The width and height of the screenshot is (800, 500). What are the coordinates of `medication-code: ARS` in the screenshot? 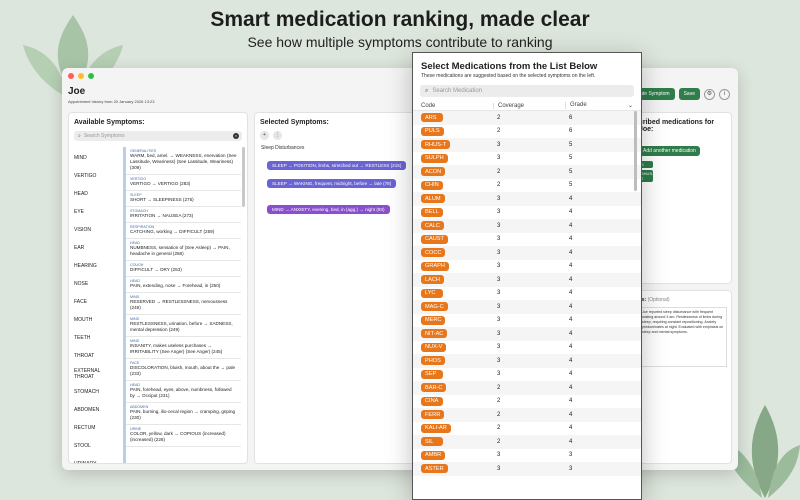 It's located at (432, 118).